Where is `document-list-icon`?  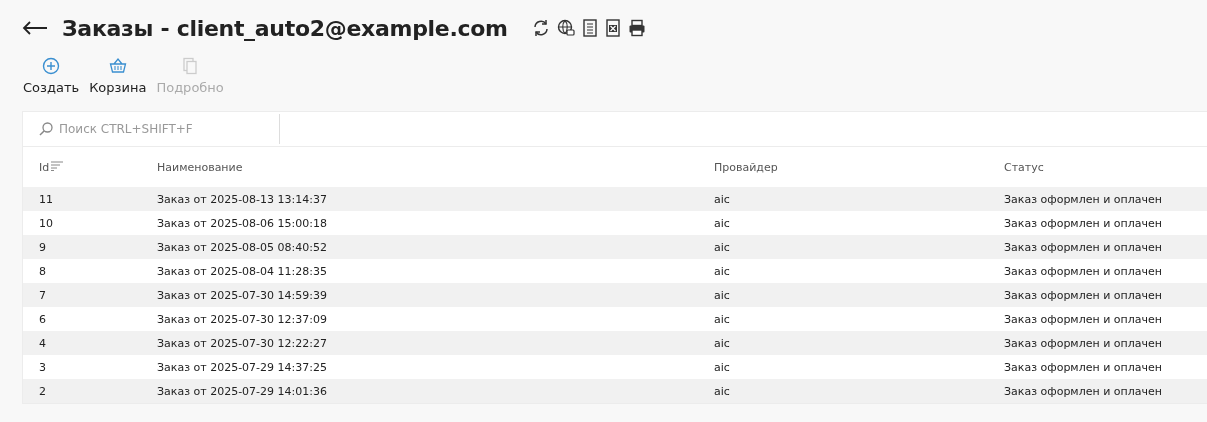 document-list-icon is located at coordinates (589, 28).